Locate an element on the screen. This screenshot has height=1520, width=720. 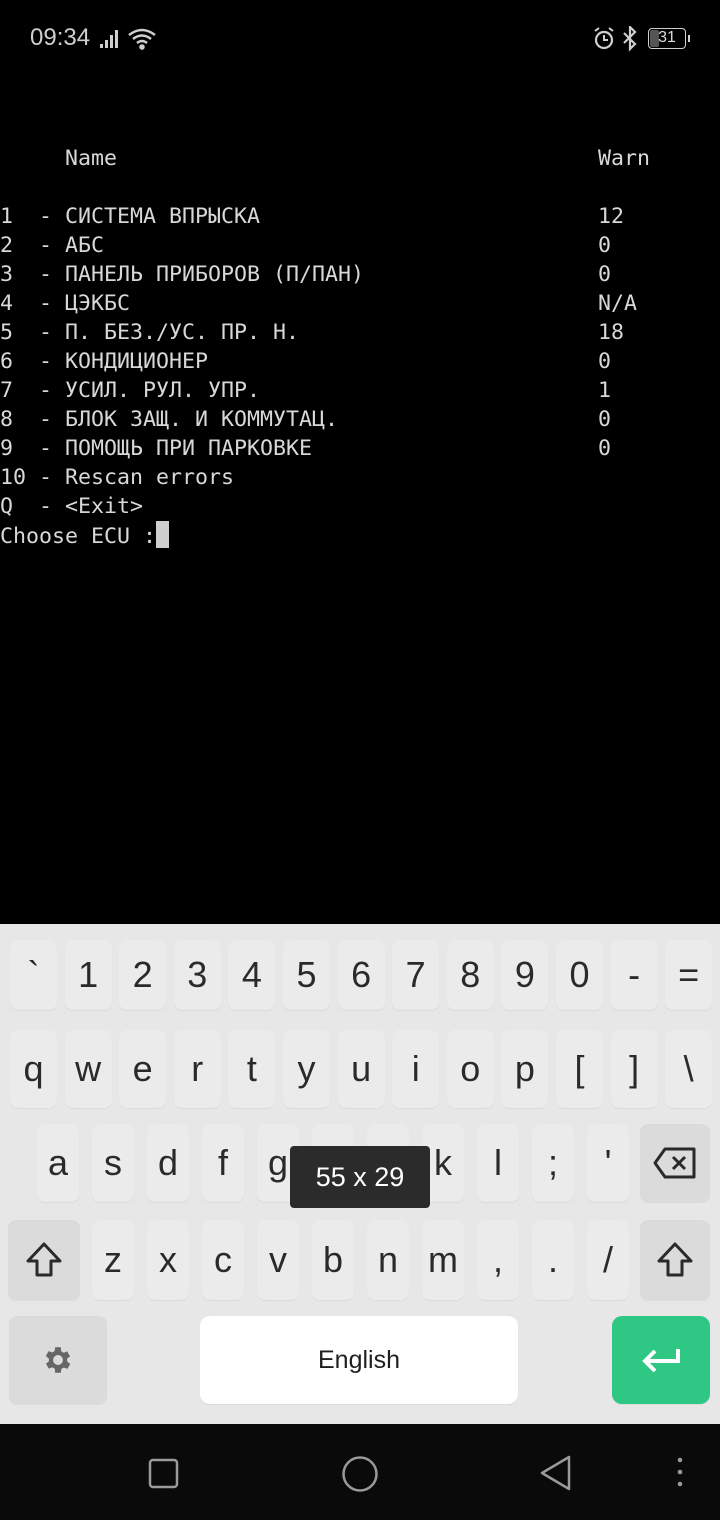
home-button is located at coordinates (360, 1474).